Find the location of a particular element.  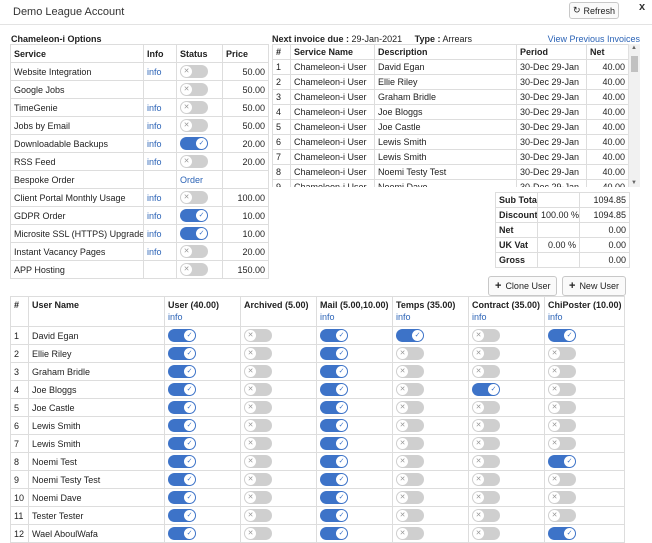

close-icon: x is located at coordinates (642, 7).